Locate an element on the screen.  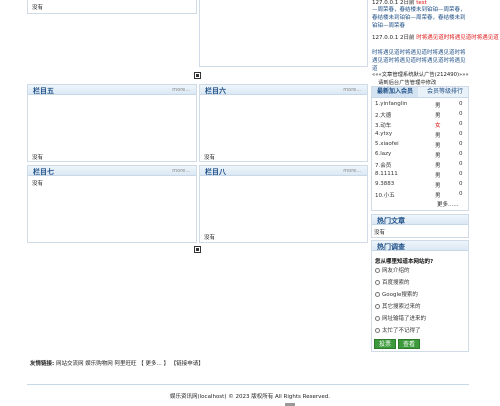
footer-divider is located at coordinates (248, 384).